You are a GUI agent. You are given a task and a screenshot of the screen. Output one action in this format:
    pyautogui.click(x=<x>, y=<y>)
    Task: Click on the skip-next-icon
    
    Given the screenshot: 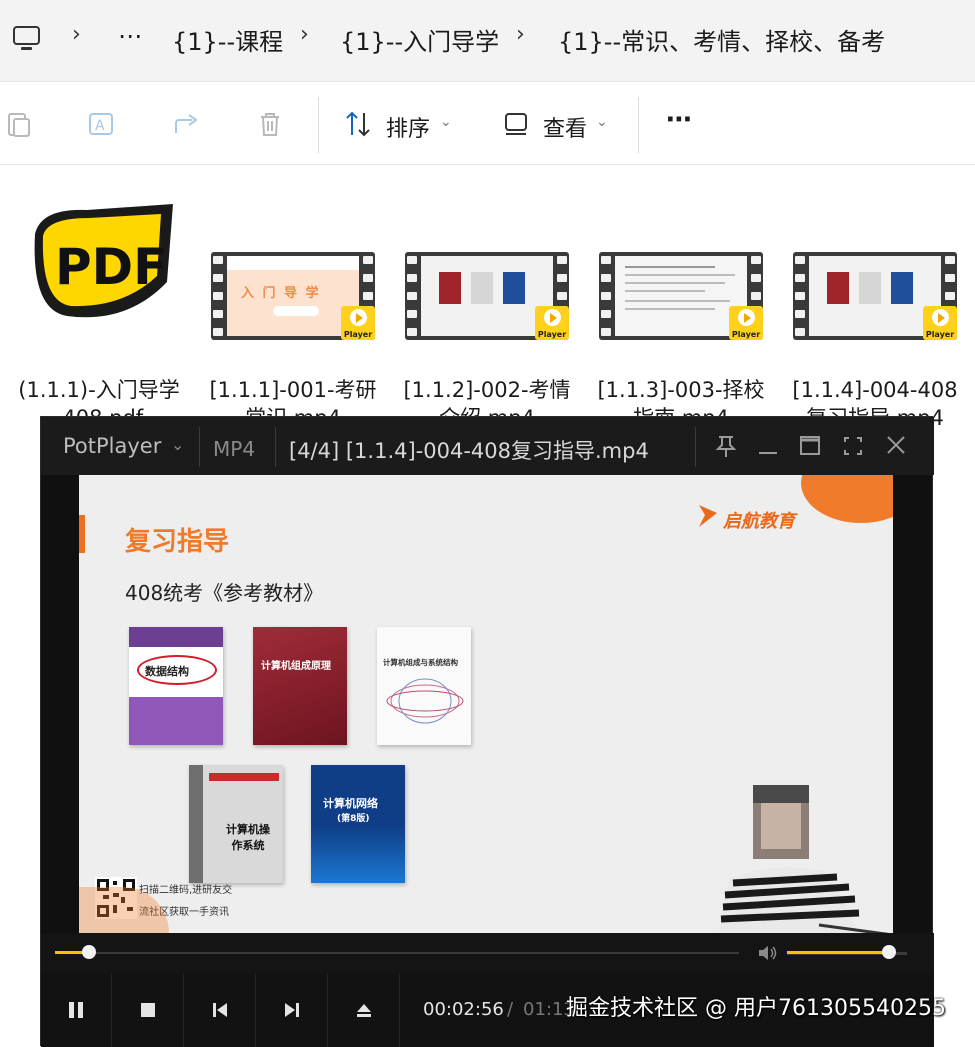 What is the action you would take?
    pyautogui.click(x=292, y=1010)
    